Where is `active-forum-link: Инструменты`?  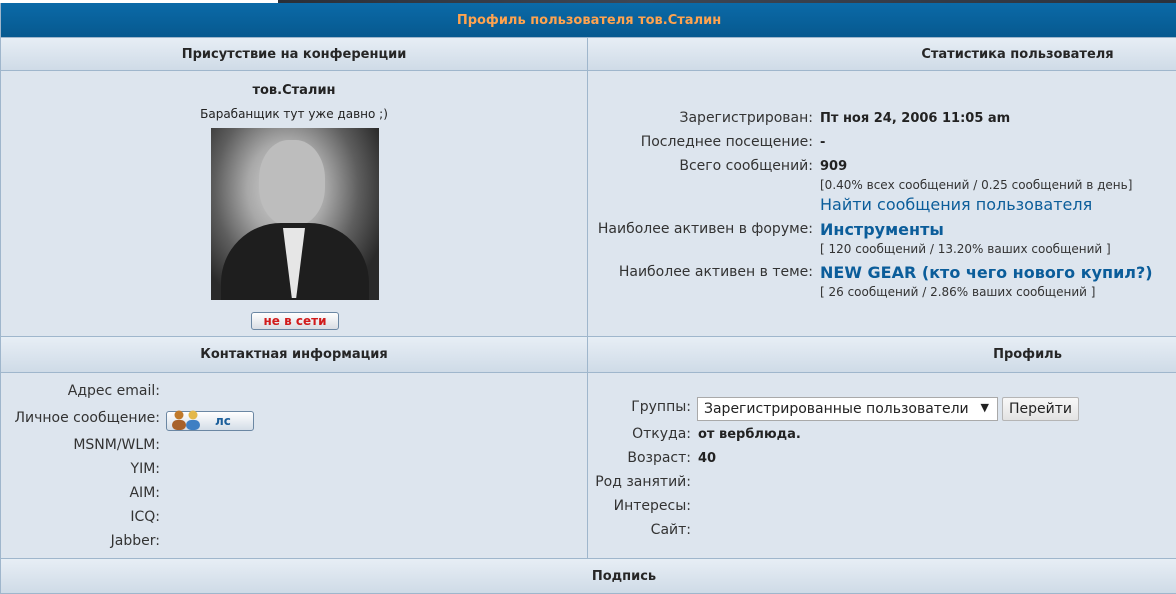 active-forum-link: Инструменты is located at coordinates (882, 229).